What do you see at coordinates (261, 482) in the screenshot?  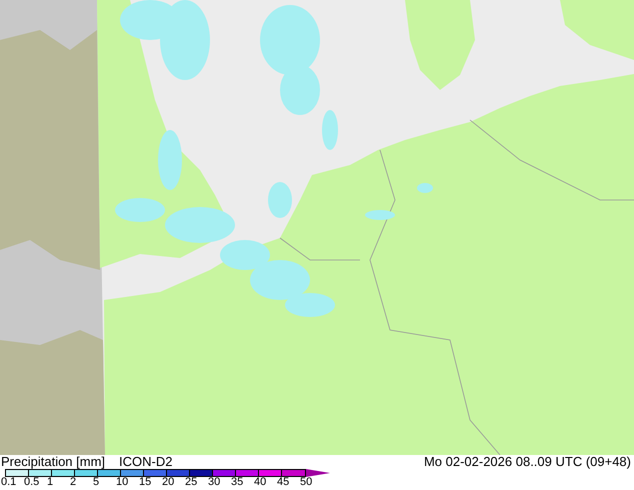 I see `scale-label: 40` at bounding box center [261, 482].